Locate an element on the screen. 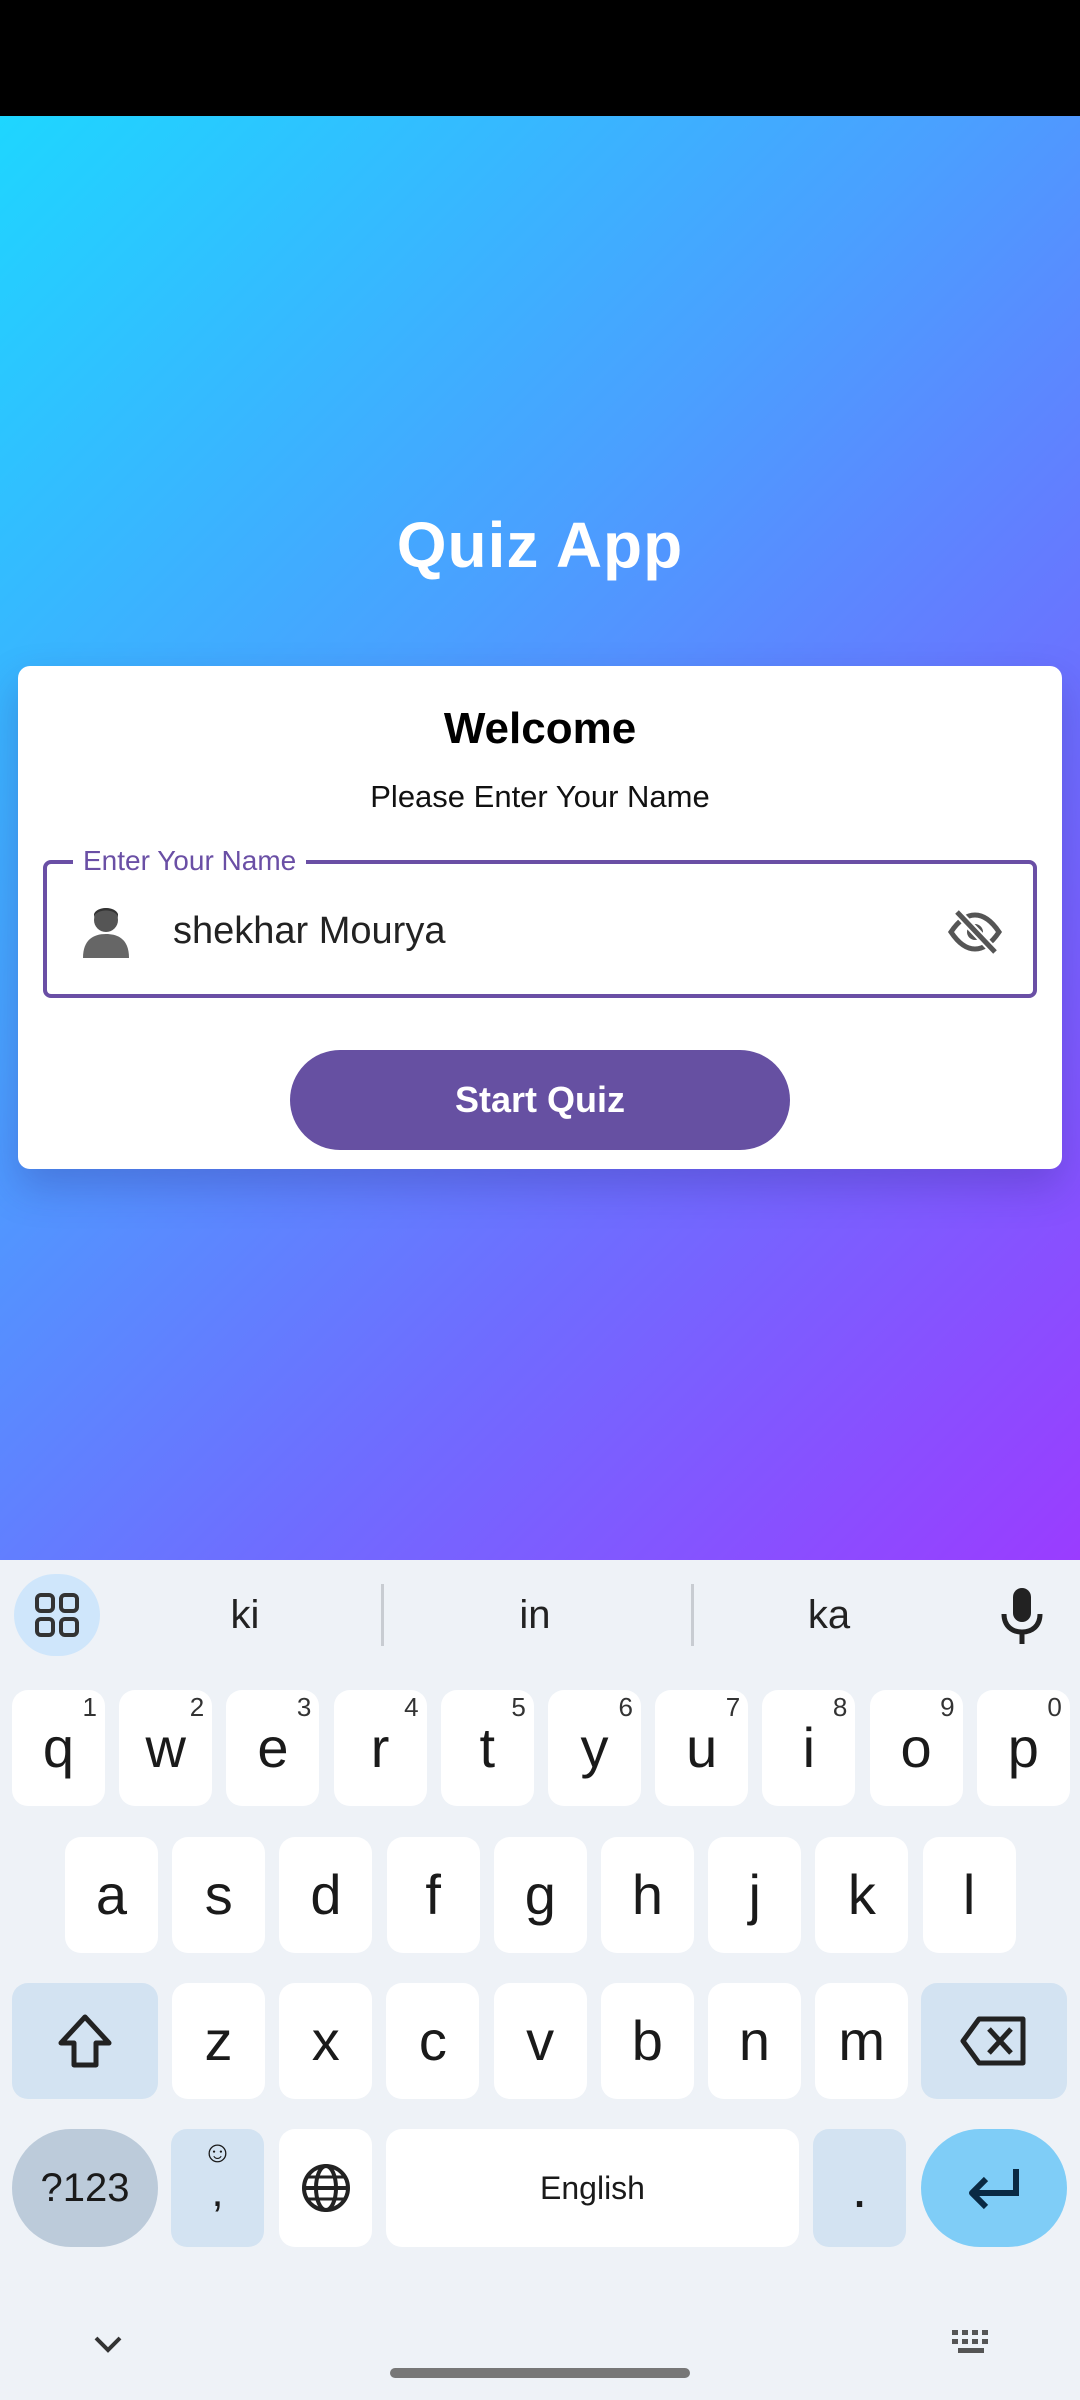 Image resolution: width=1080 pixels, height=2400 pixels. key-l: l is located at coordinates (969, 1895).